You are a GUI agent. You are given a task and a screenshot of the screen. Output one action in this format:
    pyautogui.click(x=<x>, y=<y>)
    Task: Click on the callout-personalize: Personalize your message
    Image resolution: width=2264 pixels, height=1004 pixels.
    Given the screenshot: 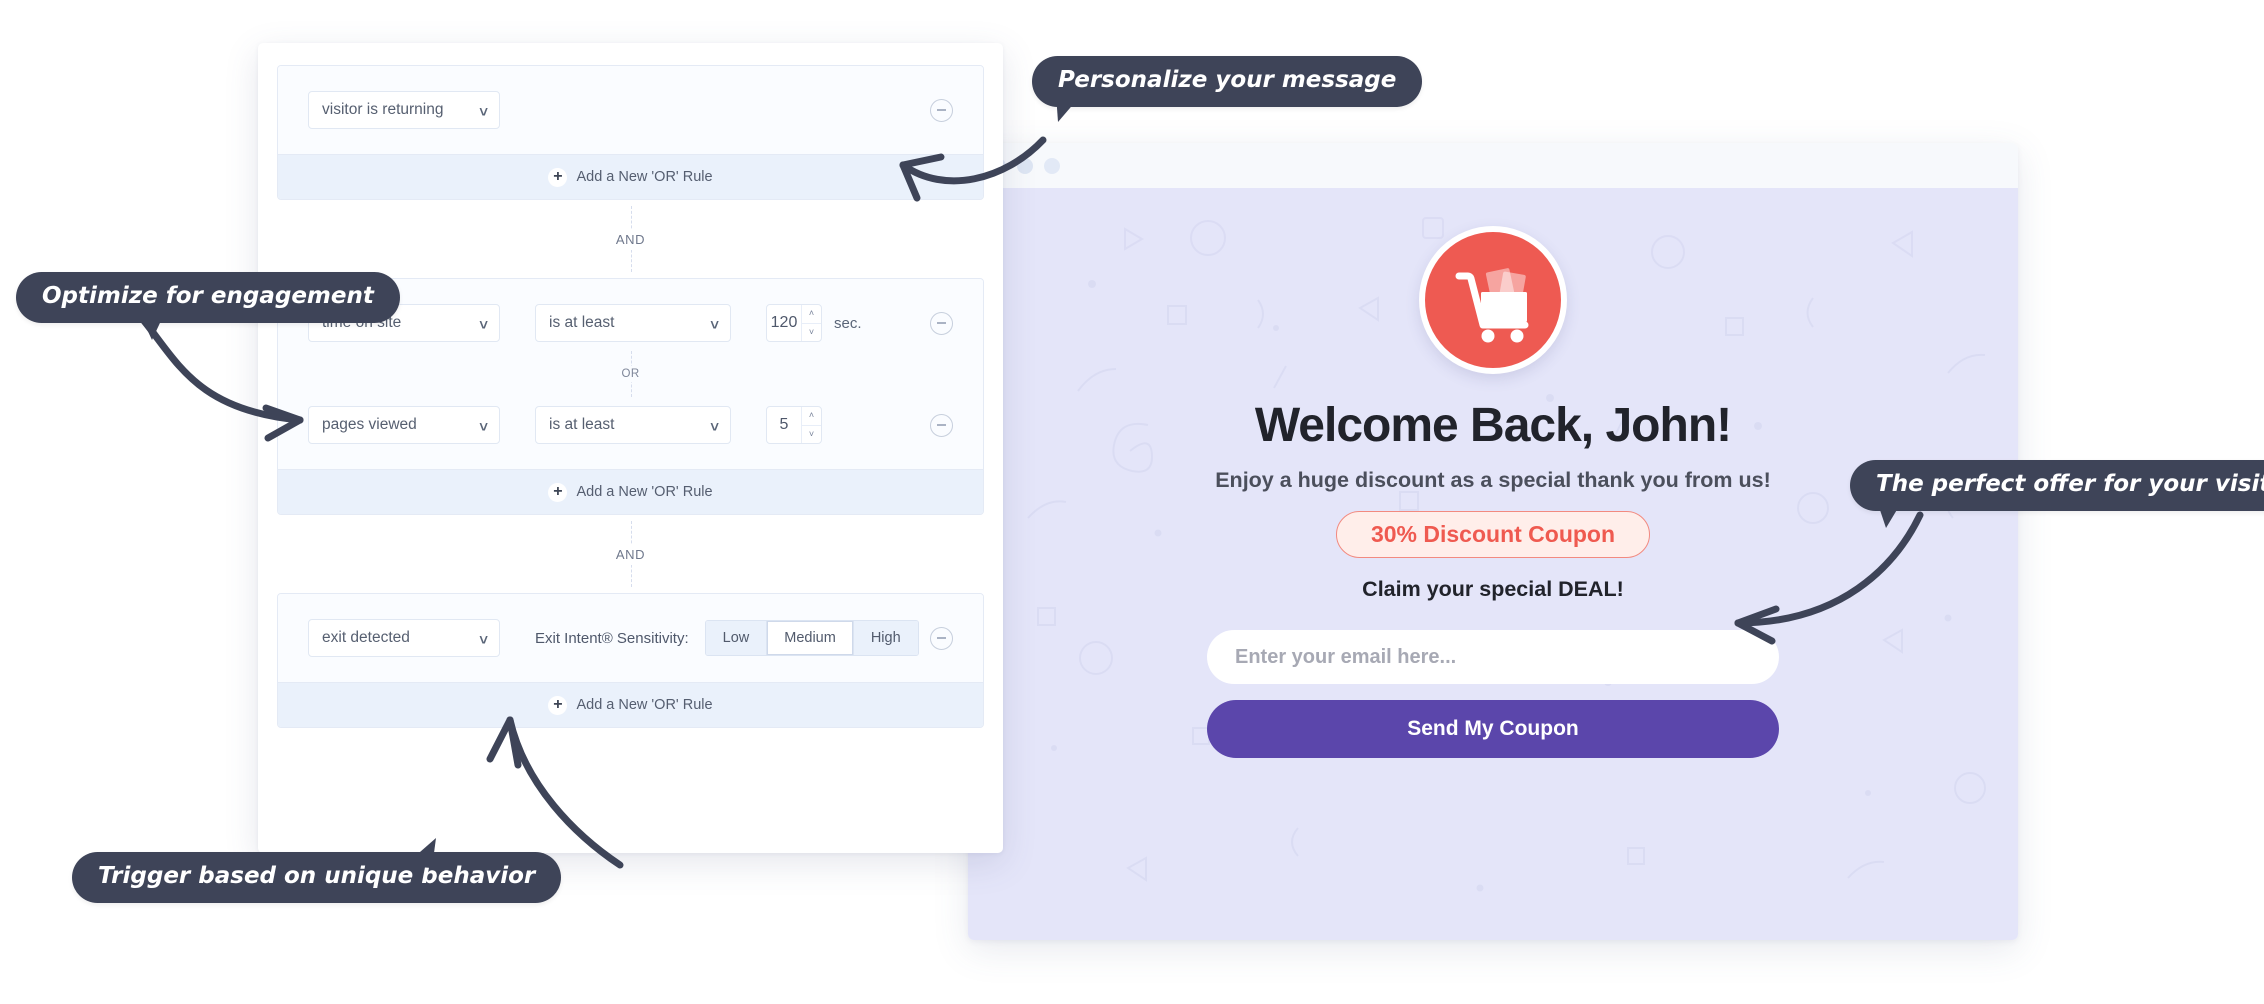 What is the action you would take?
    pyautogui.click(x=1227, y=89)
    